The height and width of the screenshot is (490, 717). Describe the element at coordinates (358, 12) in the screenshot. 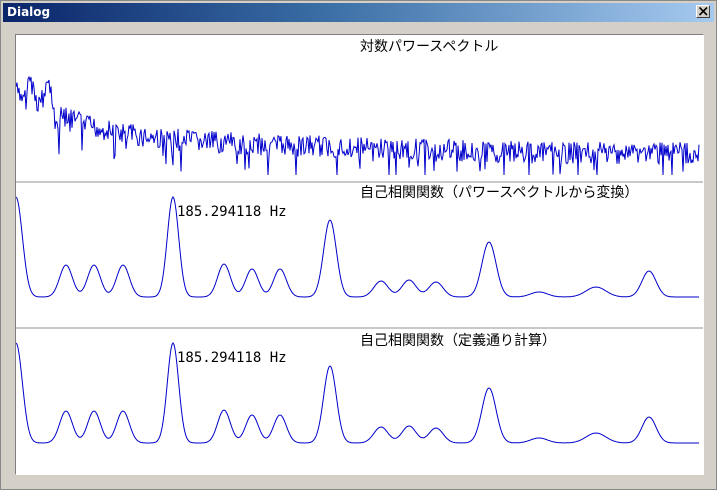

I see `title-bar: Dialog` at that location.